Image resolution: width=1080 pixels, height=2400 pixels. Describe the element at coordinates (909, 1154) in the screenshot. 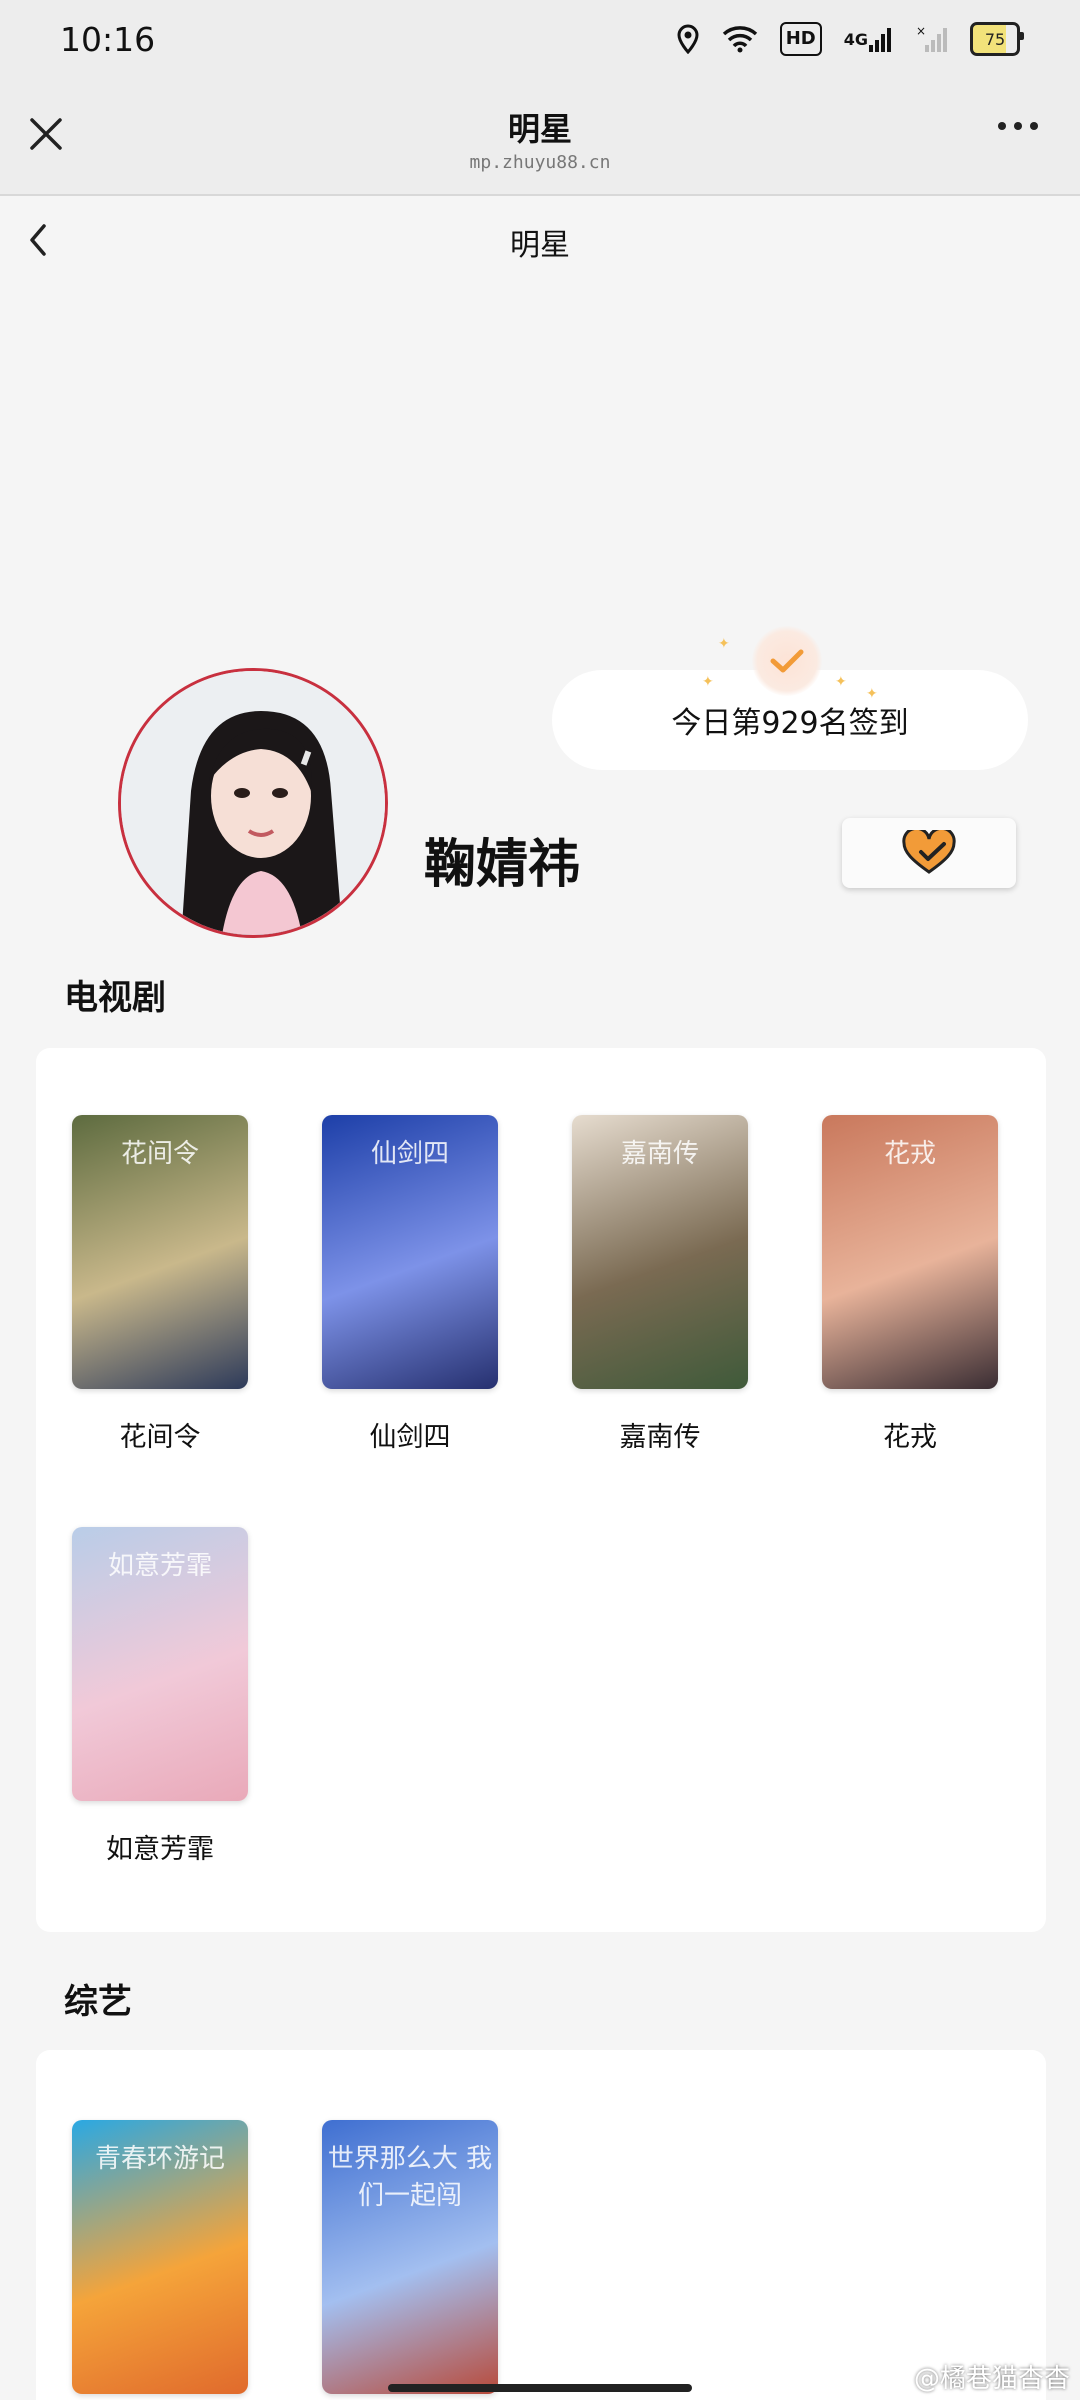

I see `poster-title-text: 花戎` at that location.